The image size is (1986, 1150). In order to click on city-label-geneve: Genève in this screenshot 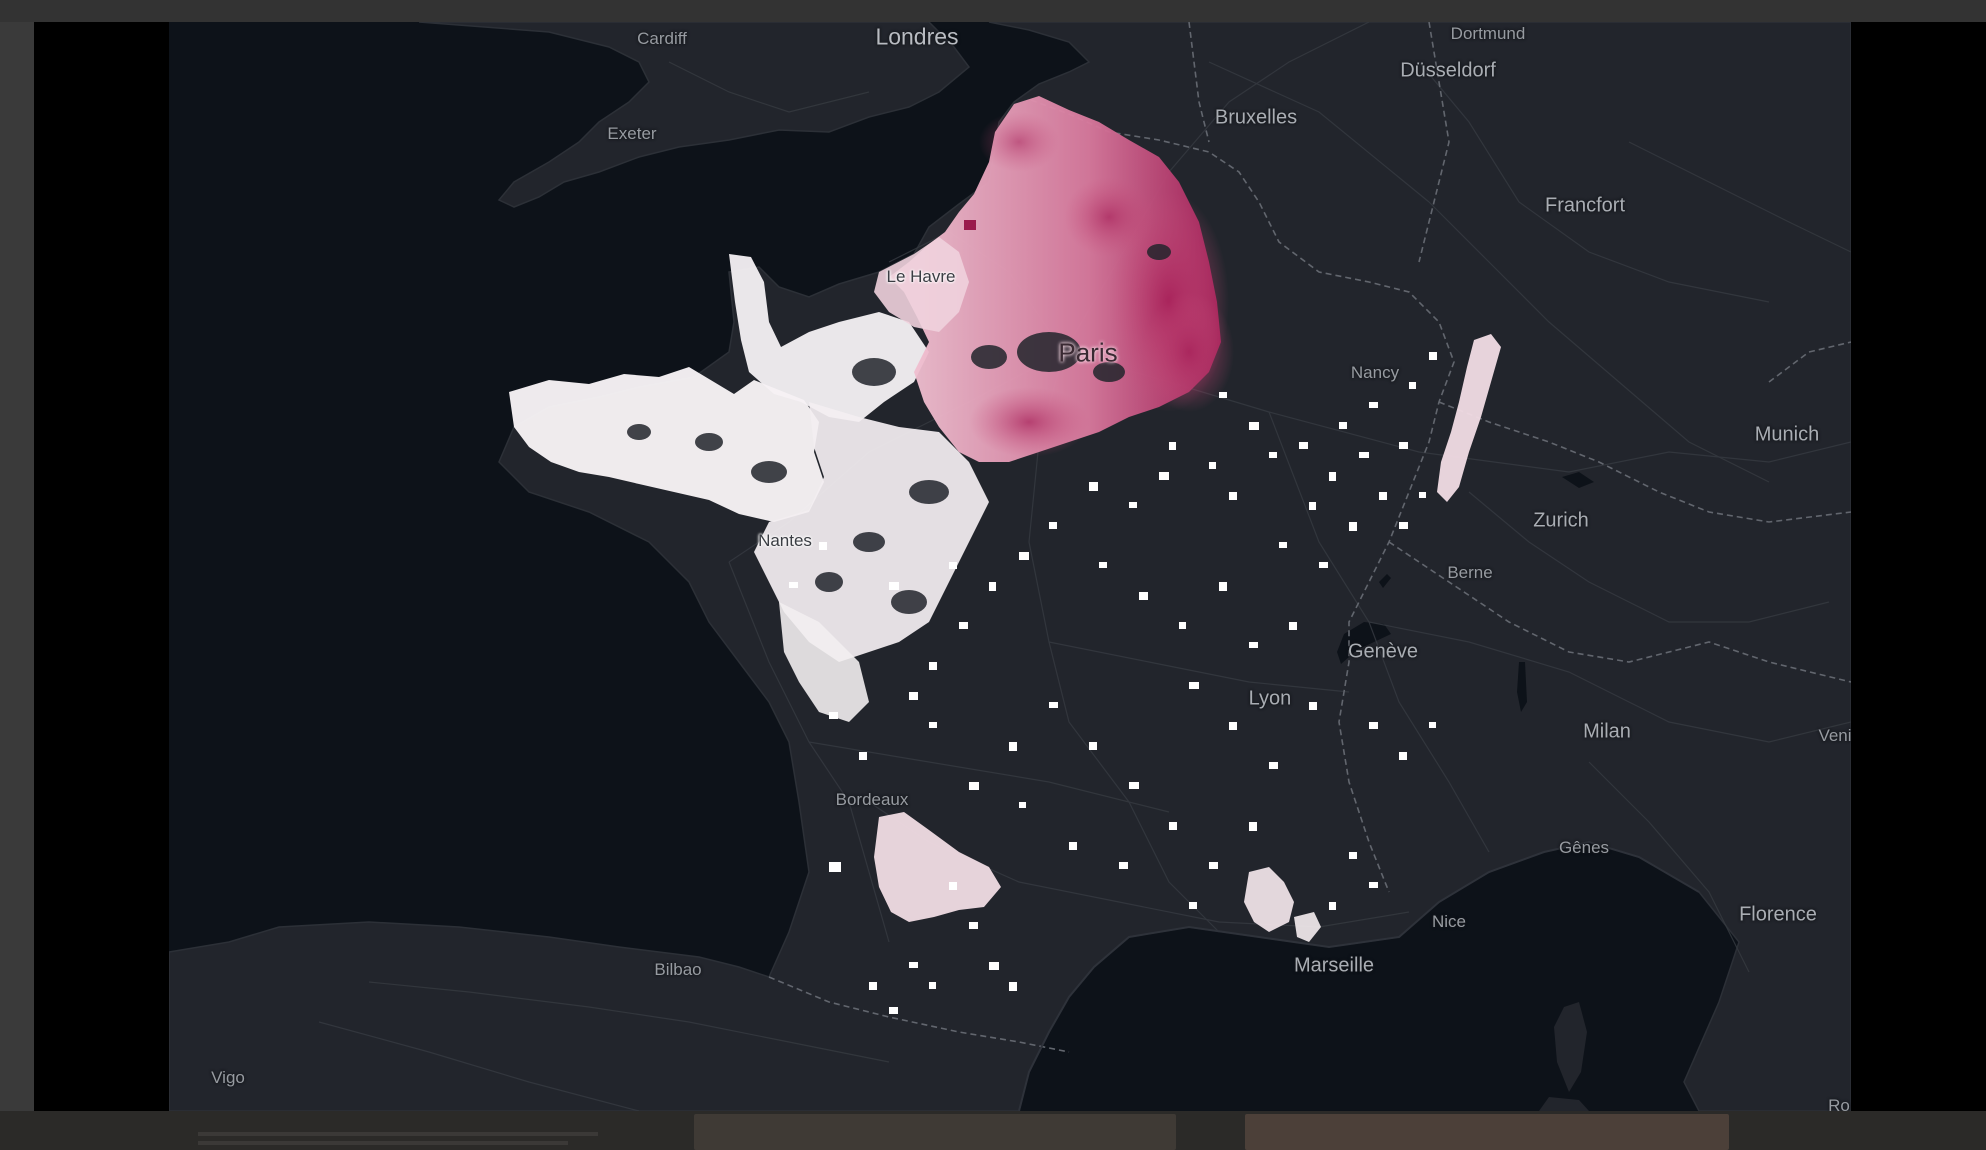, I will do `click(1383, 651)`.